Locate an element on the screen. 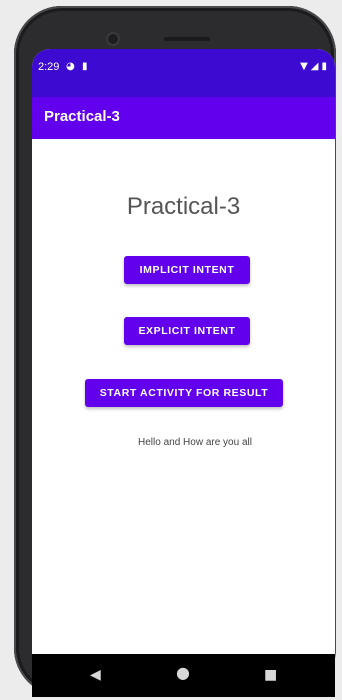 This screenshot has height=700, width=342. navigation-bar: ◀ ● ■ is located at coordinates (183, 675).